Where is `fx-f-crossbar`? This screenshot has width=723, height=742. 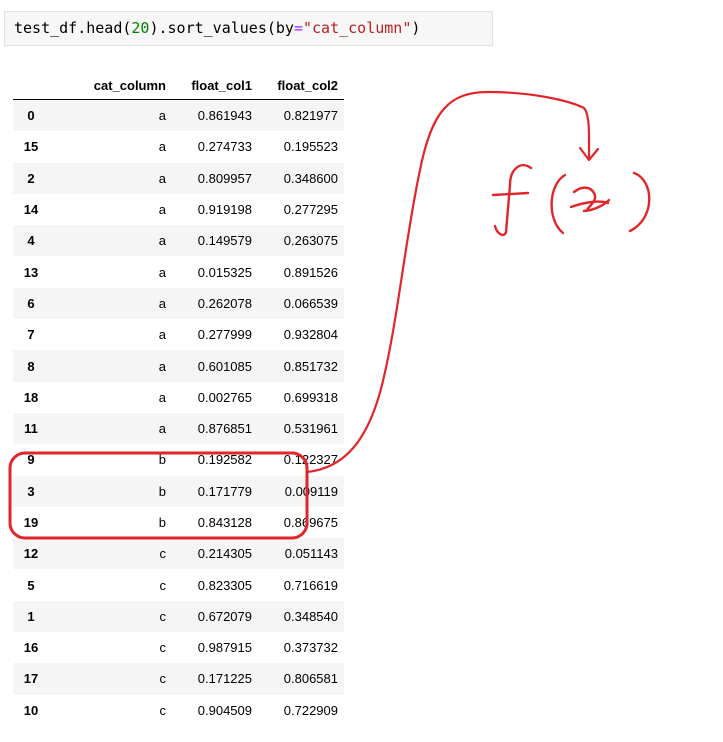
fx-f-crossbar is located at coordinates (510, 194).